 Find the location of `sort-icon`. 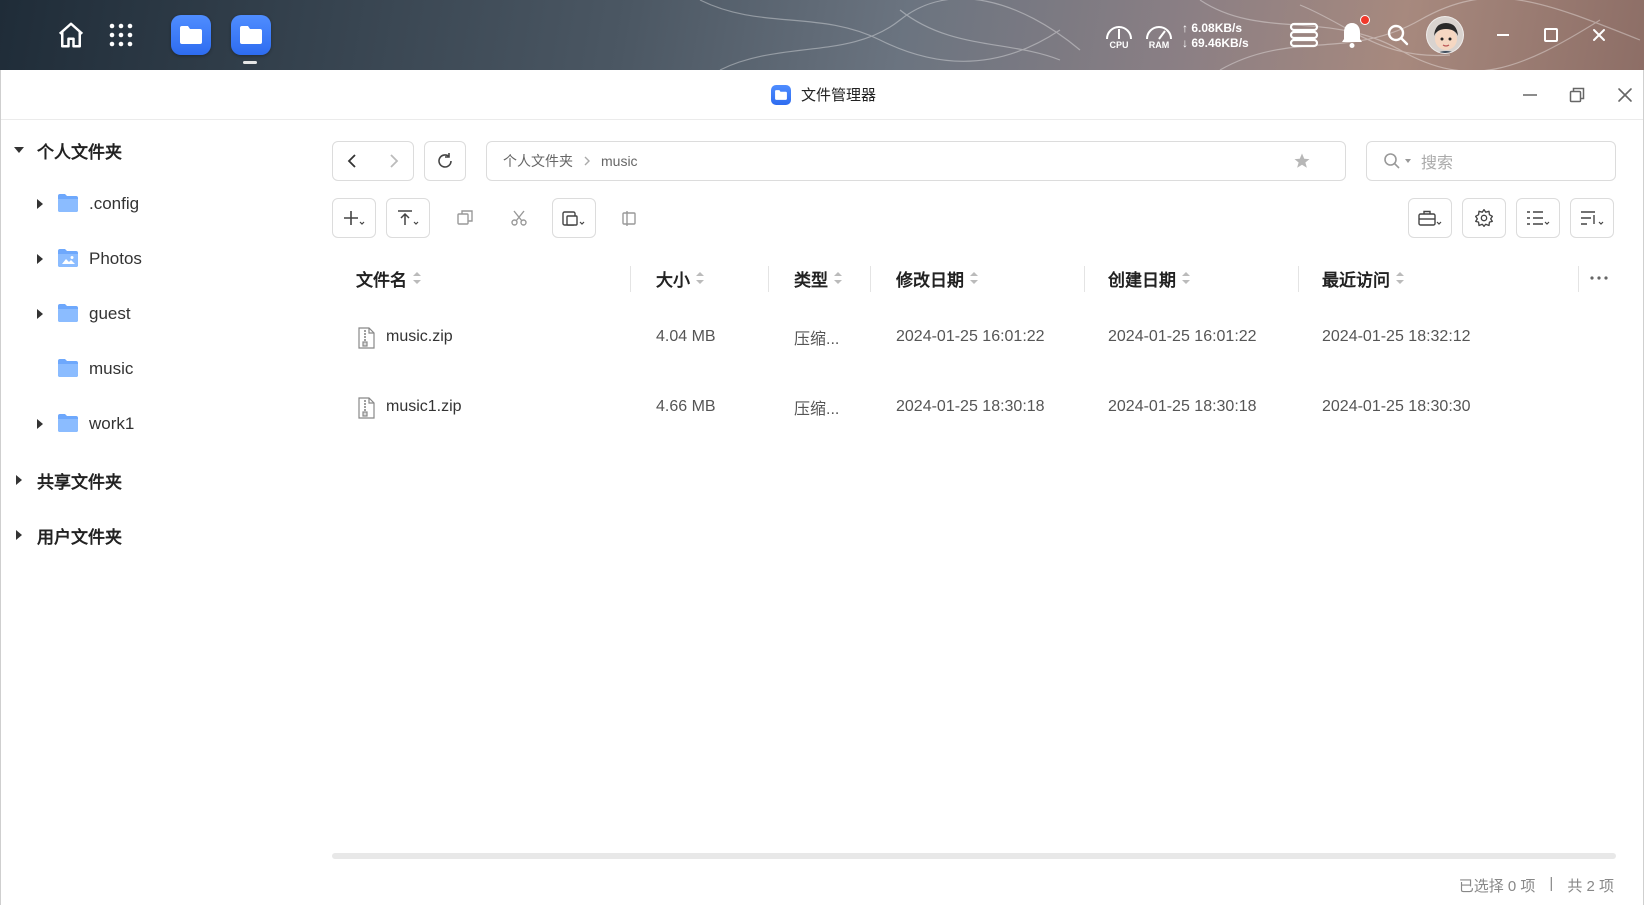

sort-icon is located at coordinates (1592, 218).